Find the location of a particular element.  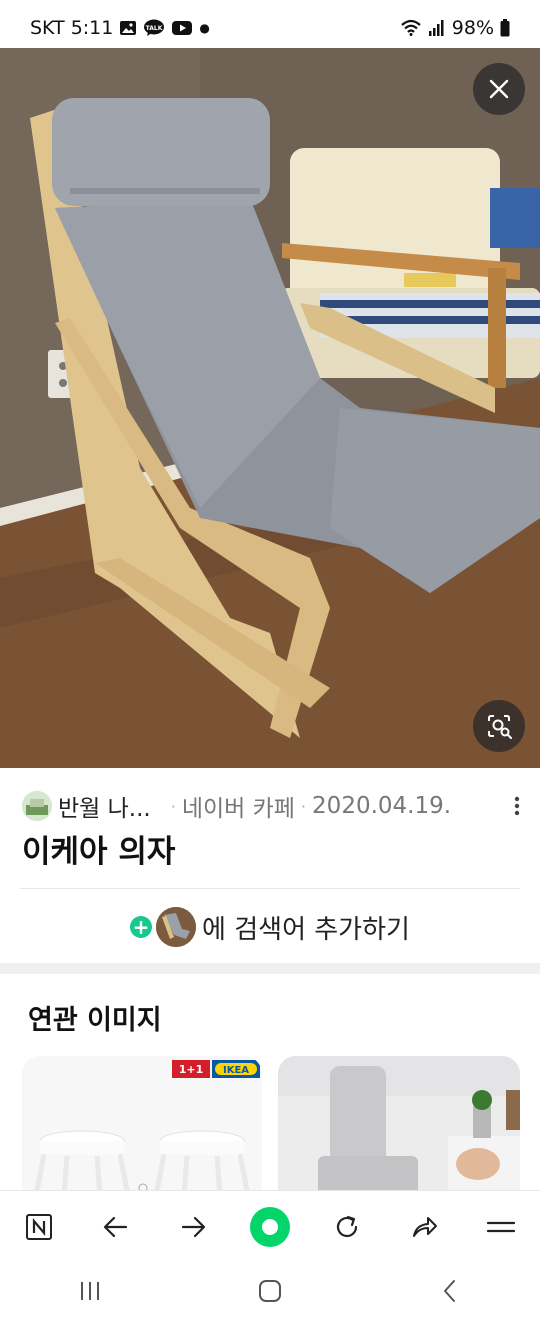

signal-icon is located at coordinates (436, 28).